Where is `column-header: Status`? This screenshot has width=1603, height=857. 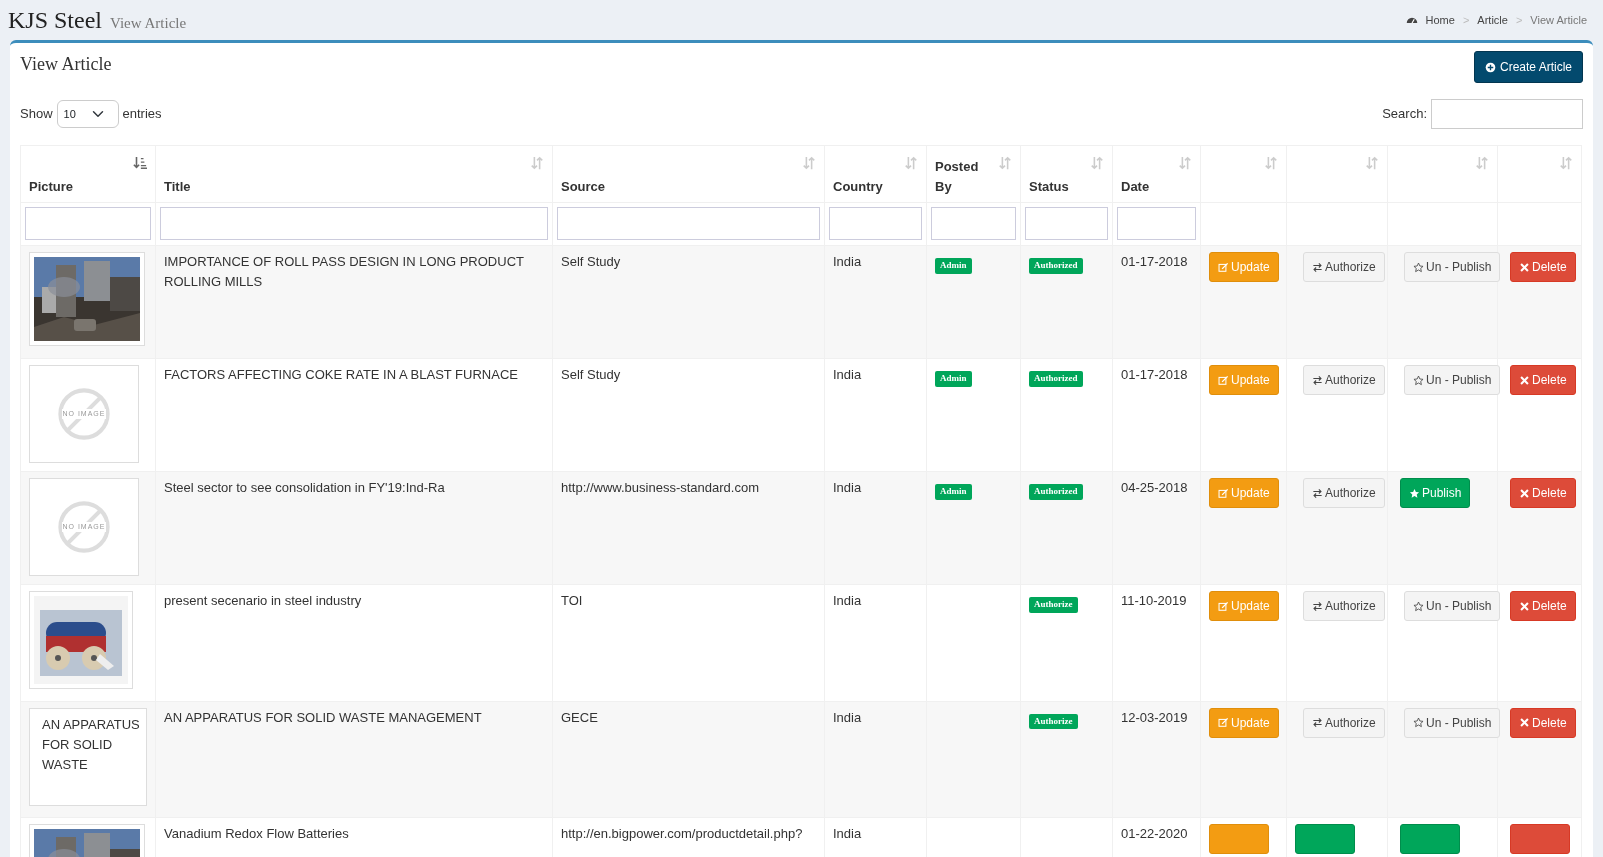 column-header: Status is located at coordinates (1049, 186).